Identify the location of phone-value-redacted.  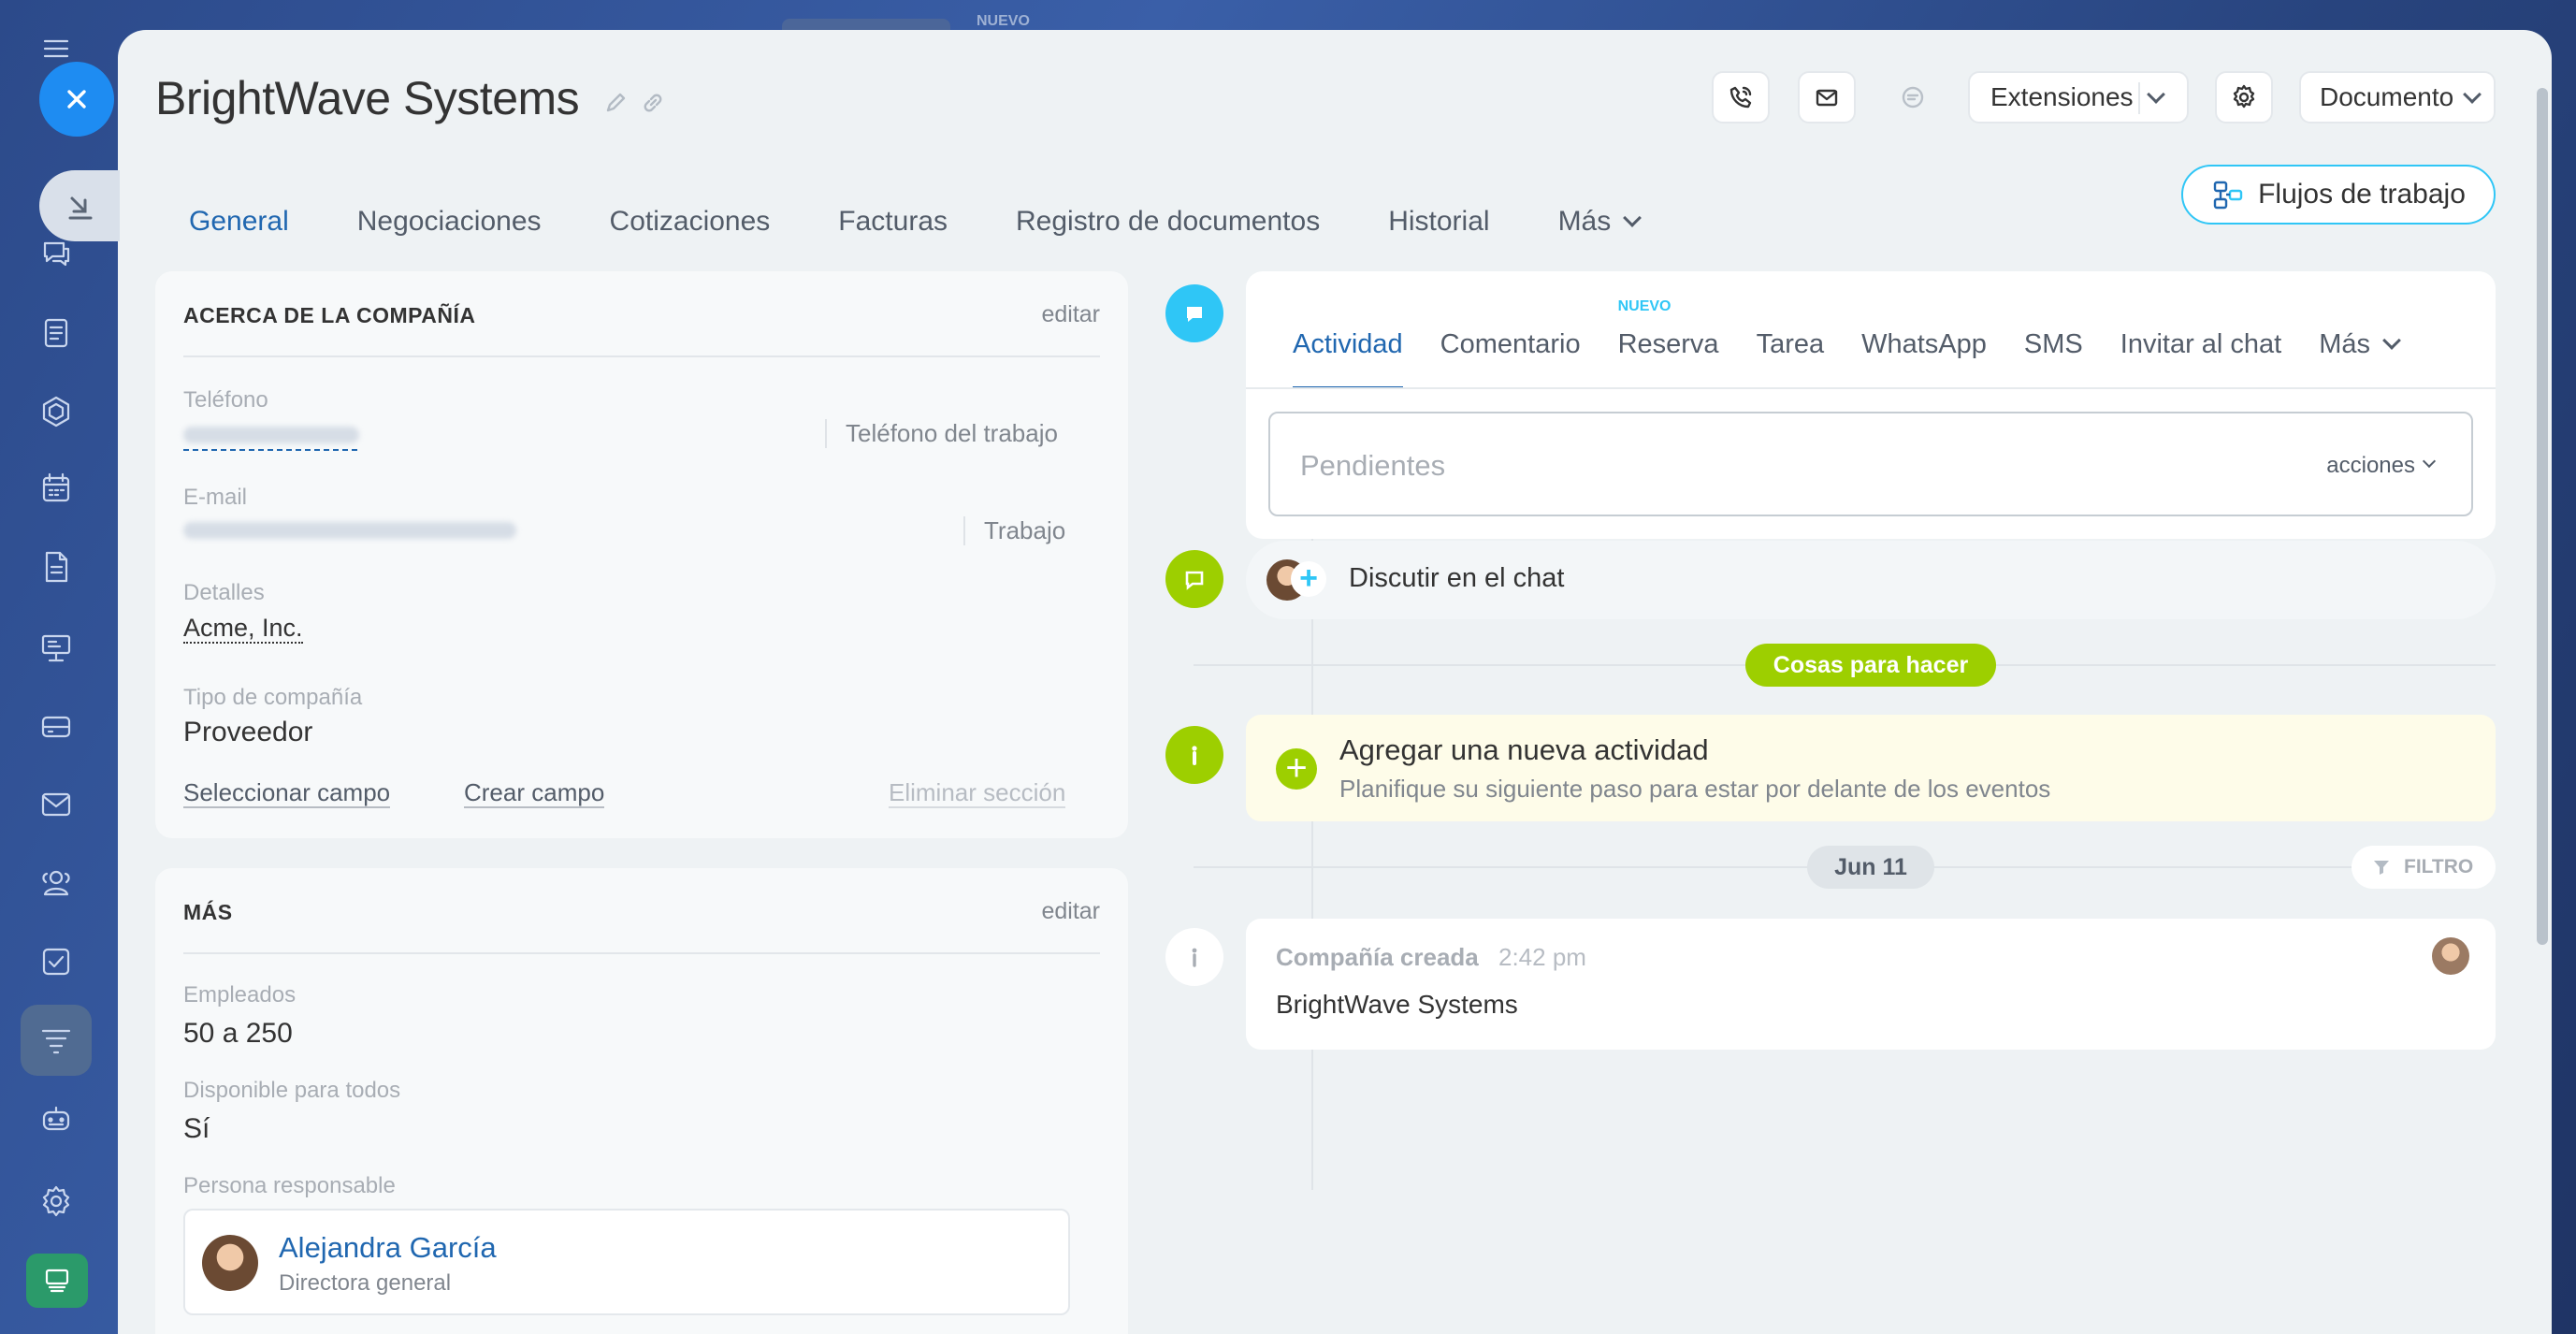
(271, 435).